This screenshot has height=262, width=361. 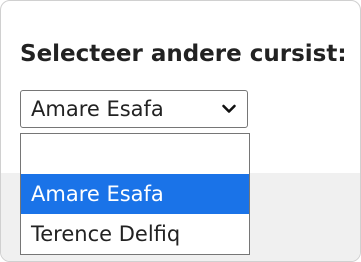 I want to click on select-current-value: Amare Esafa, so click(x=97, y=109).